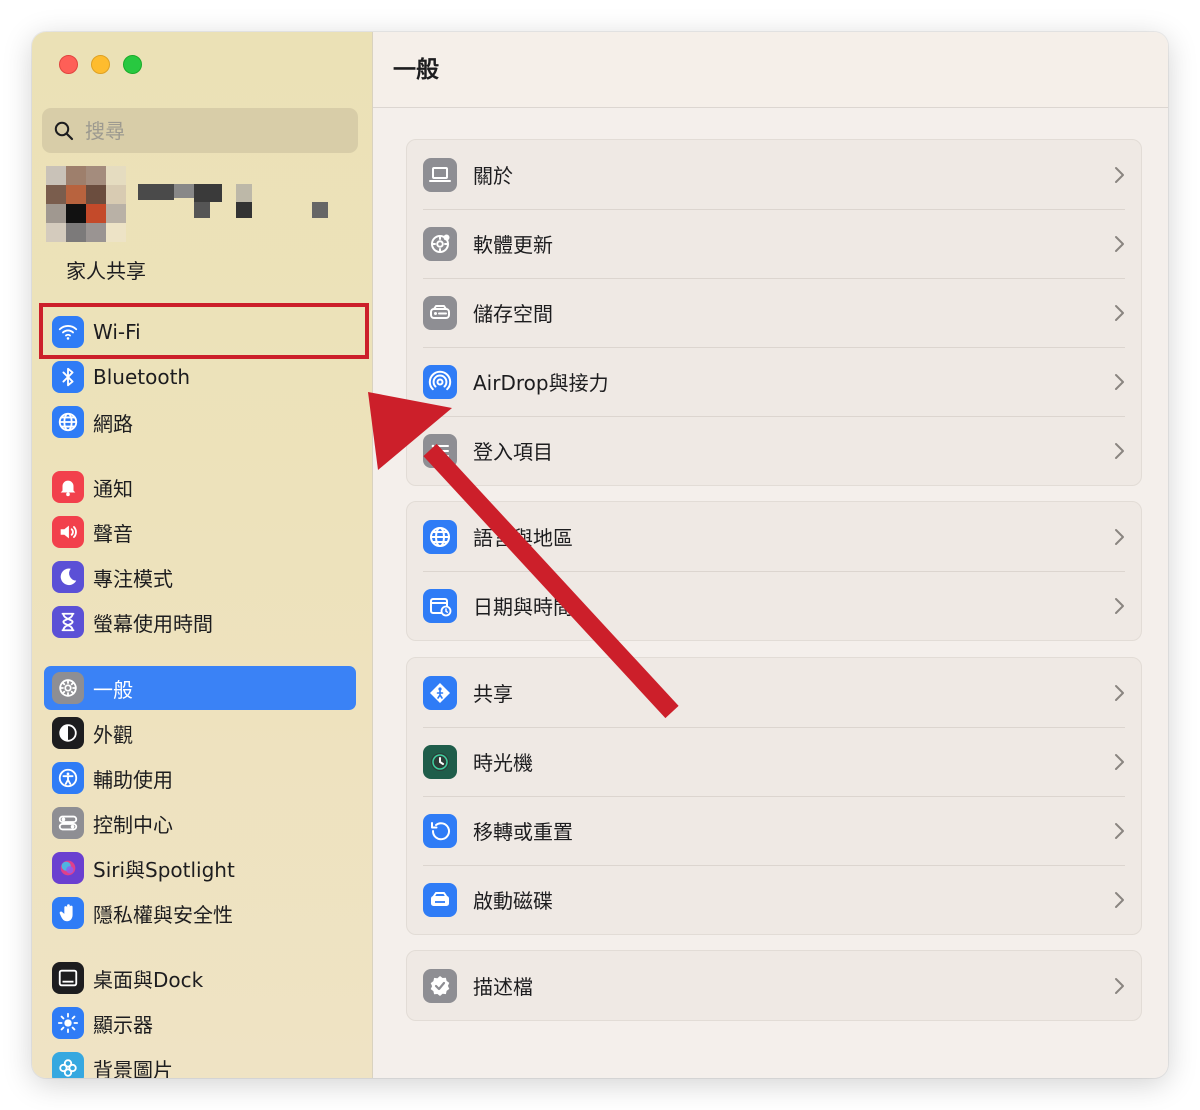  What do you see at coordinates (68, 868) in the screenshot?
I see `siri-icon-tile` at bounding box center [68, 868].